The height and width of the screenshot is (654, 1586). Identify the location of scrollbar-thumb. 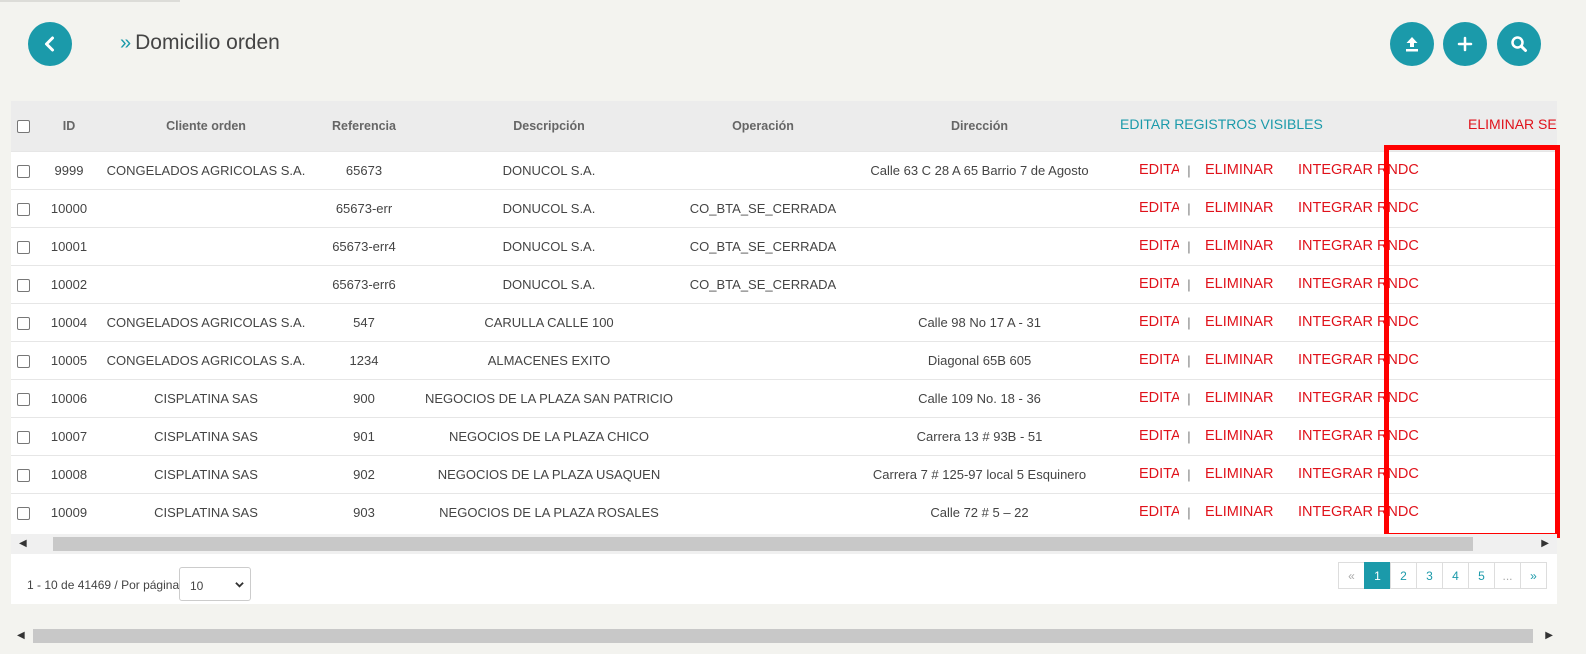
(763, 544).